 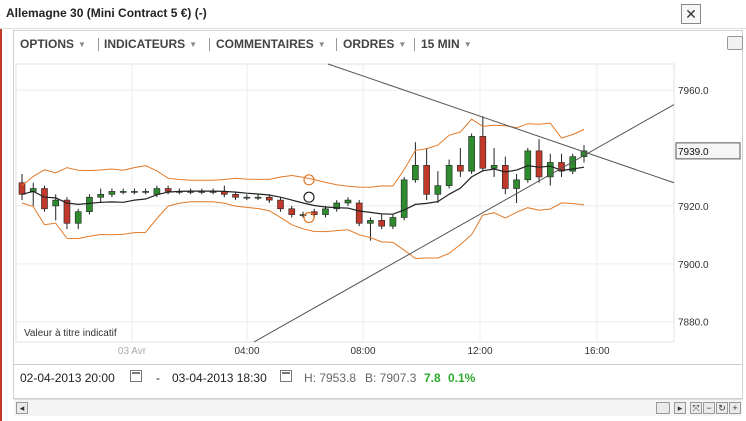 What do you see at coordinates (440, 44) in the screenshot?
I see `timeframe-menu-label: 15 MIN` at bounding box center [440, 44].